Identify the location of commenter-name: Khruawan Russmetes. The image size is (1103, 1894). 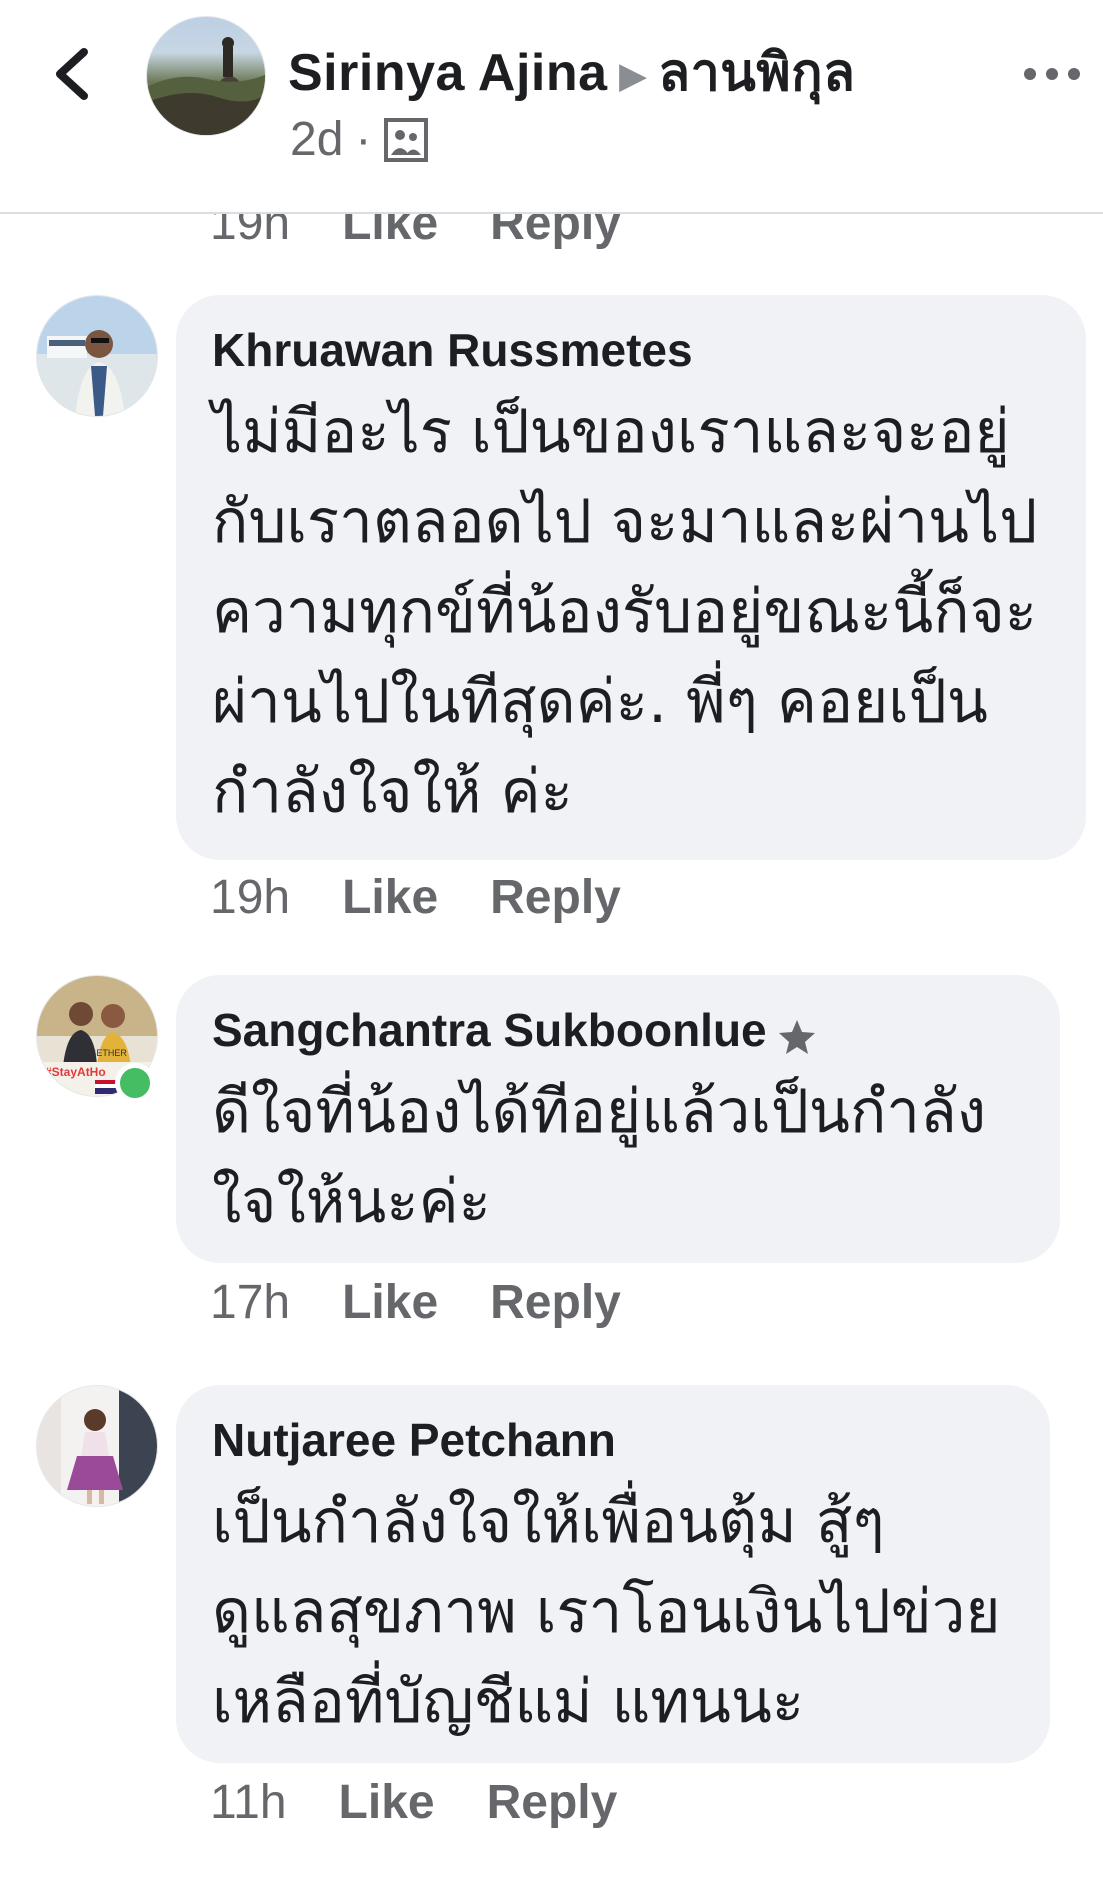
(631, 350).